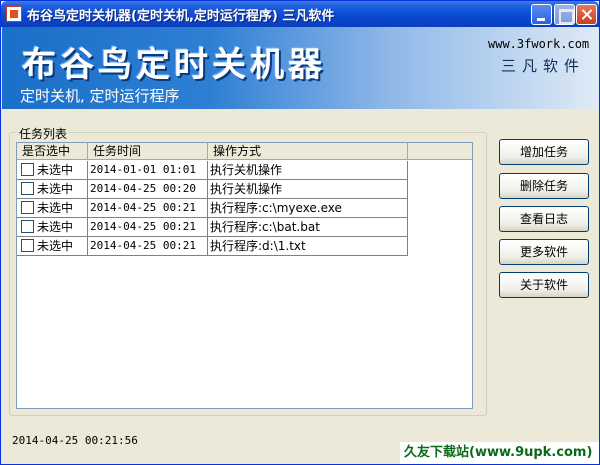 The height and width of the screenshot is (465, 600). I want to click on minimize-button, so click(541, 14).